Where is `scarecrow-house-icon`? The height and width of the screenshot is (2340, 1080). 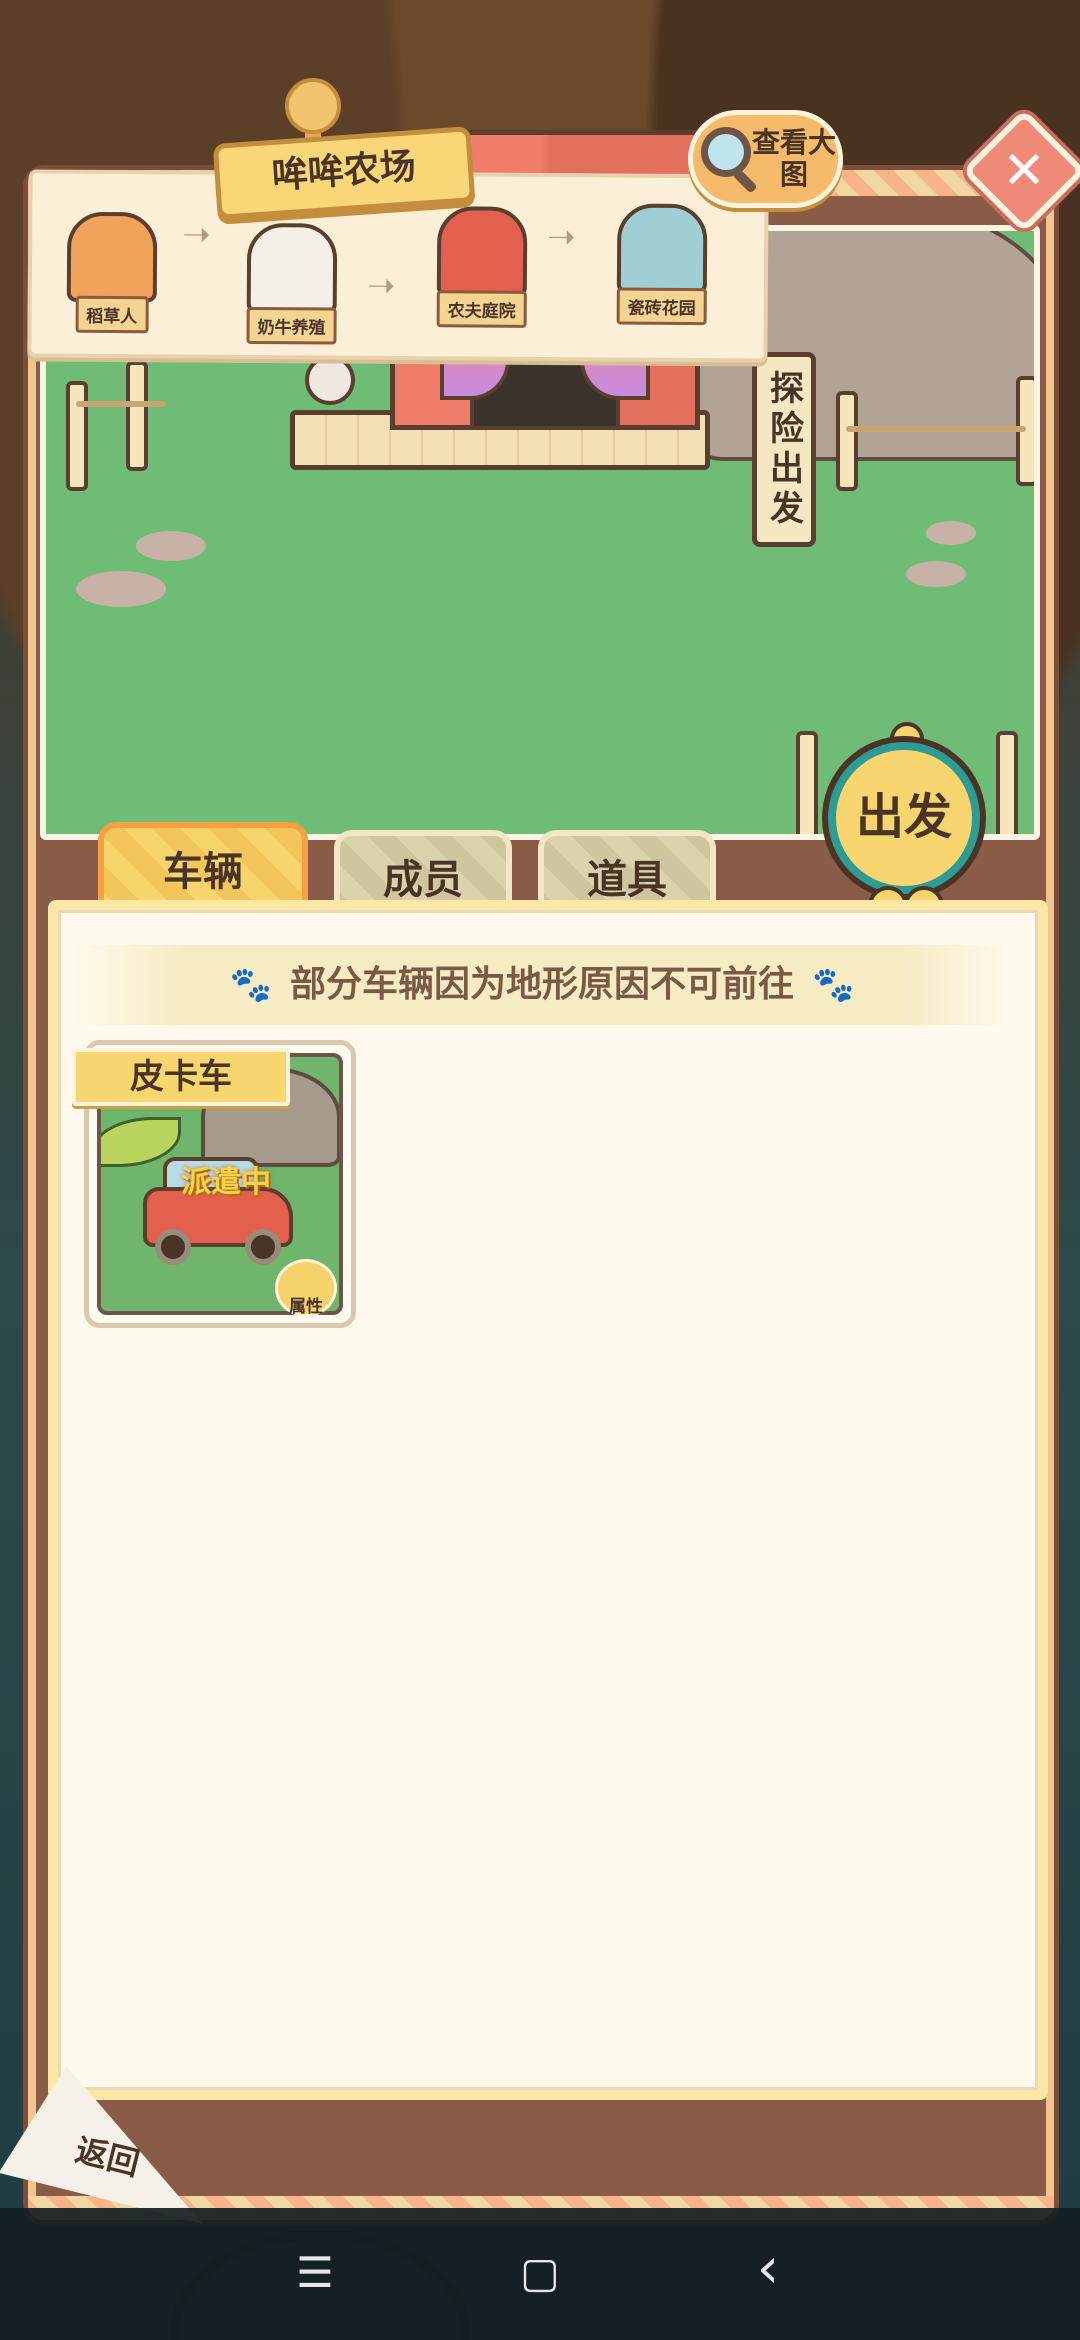 scarecrow-house-icon is located at coordinates (112, 257).